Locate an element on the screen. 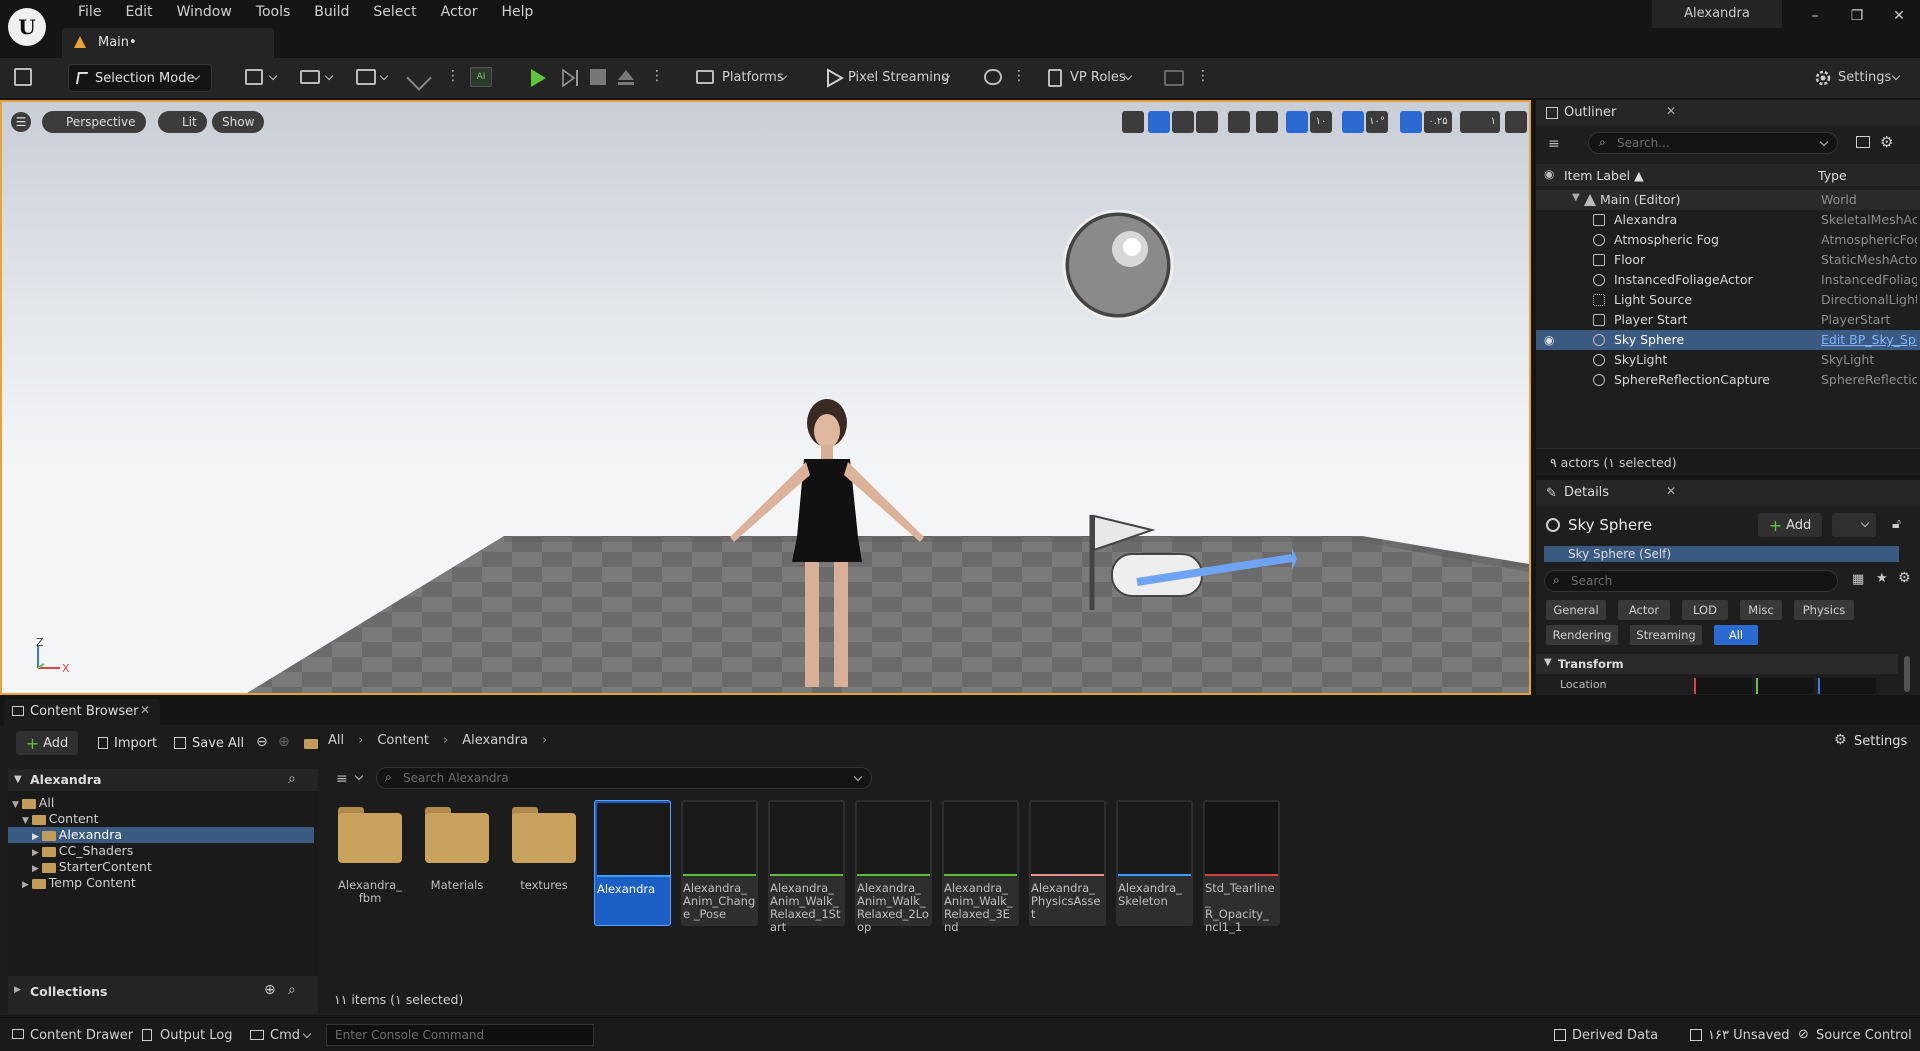  modeling-icon is located at coordinates (419, 78).